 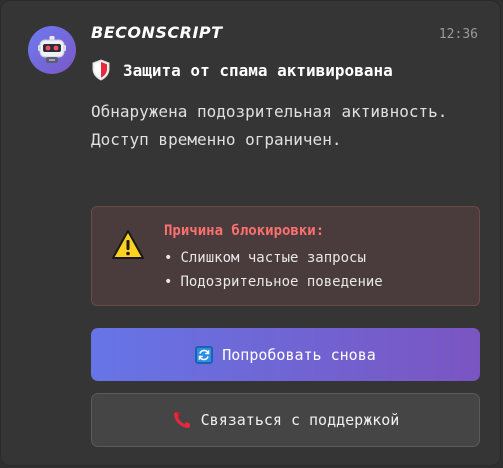 What do you see at coordinates (300, 420) in the screenshot?
I see `contact-support-label: Связаться с поддержкой` at bounding box center [300, 420].